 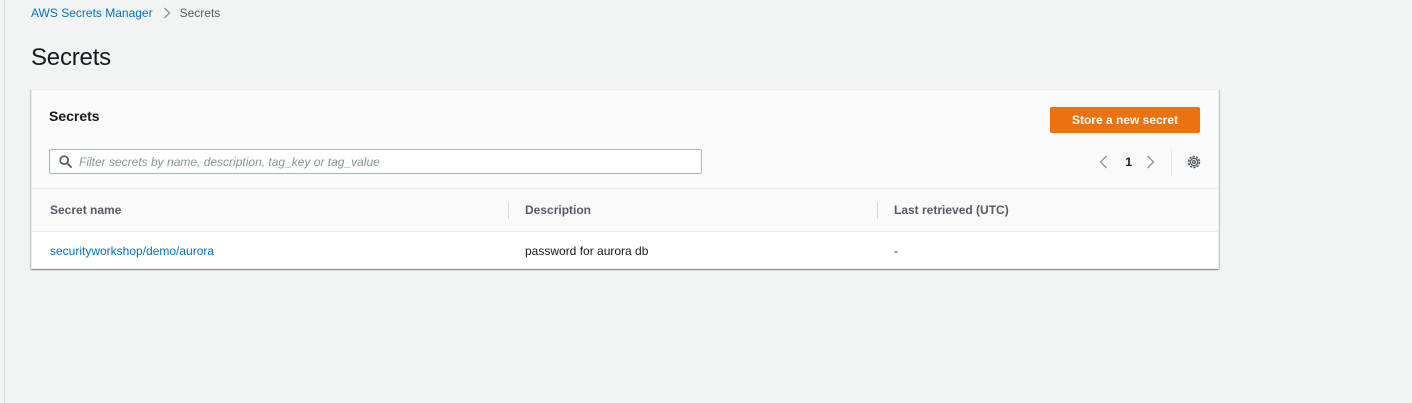 What do you see at coordinates (1128, 162) in the screenshot?
I see `current-page-number: 1` at bounding box center [1128, 162].